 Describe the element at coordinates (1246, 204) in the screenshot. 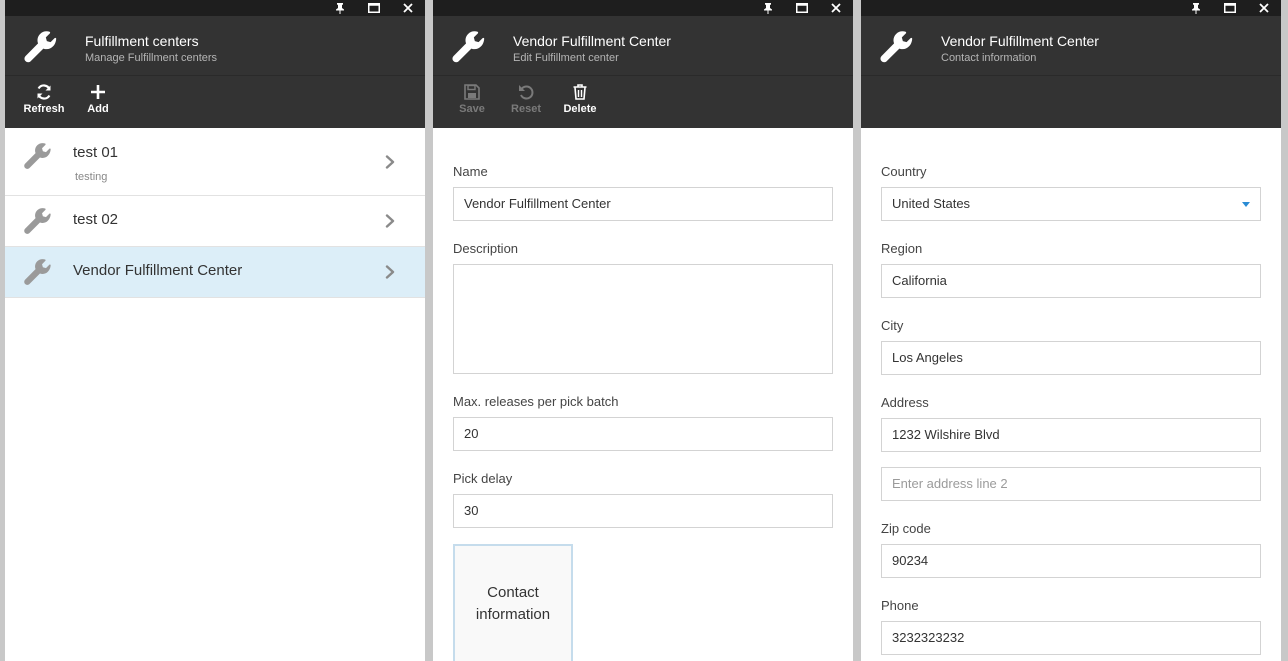

I see `chevron-down-icon` at that location.